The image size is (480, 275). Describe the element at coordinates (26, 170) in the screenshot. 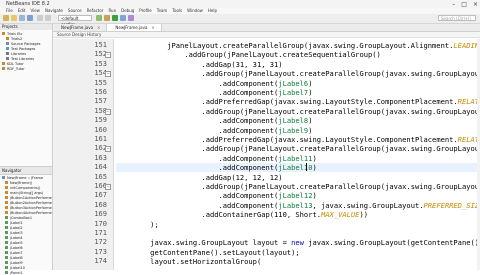

I see `navigator-tabs: Navigator` at that location.